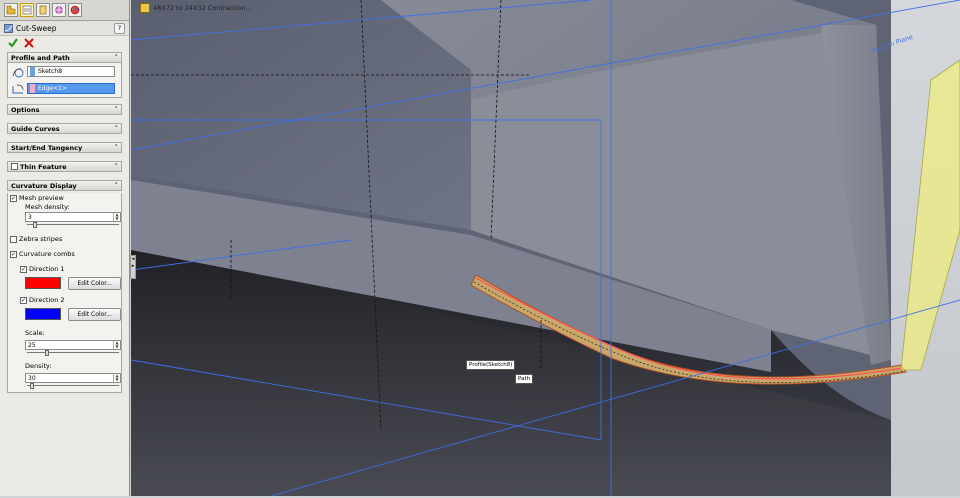  Describe the element at coordinates (13, 254) in the screenshot. I see `curvature-combs-checkbox: ✓` at that location.